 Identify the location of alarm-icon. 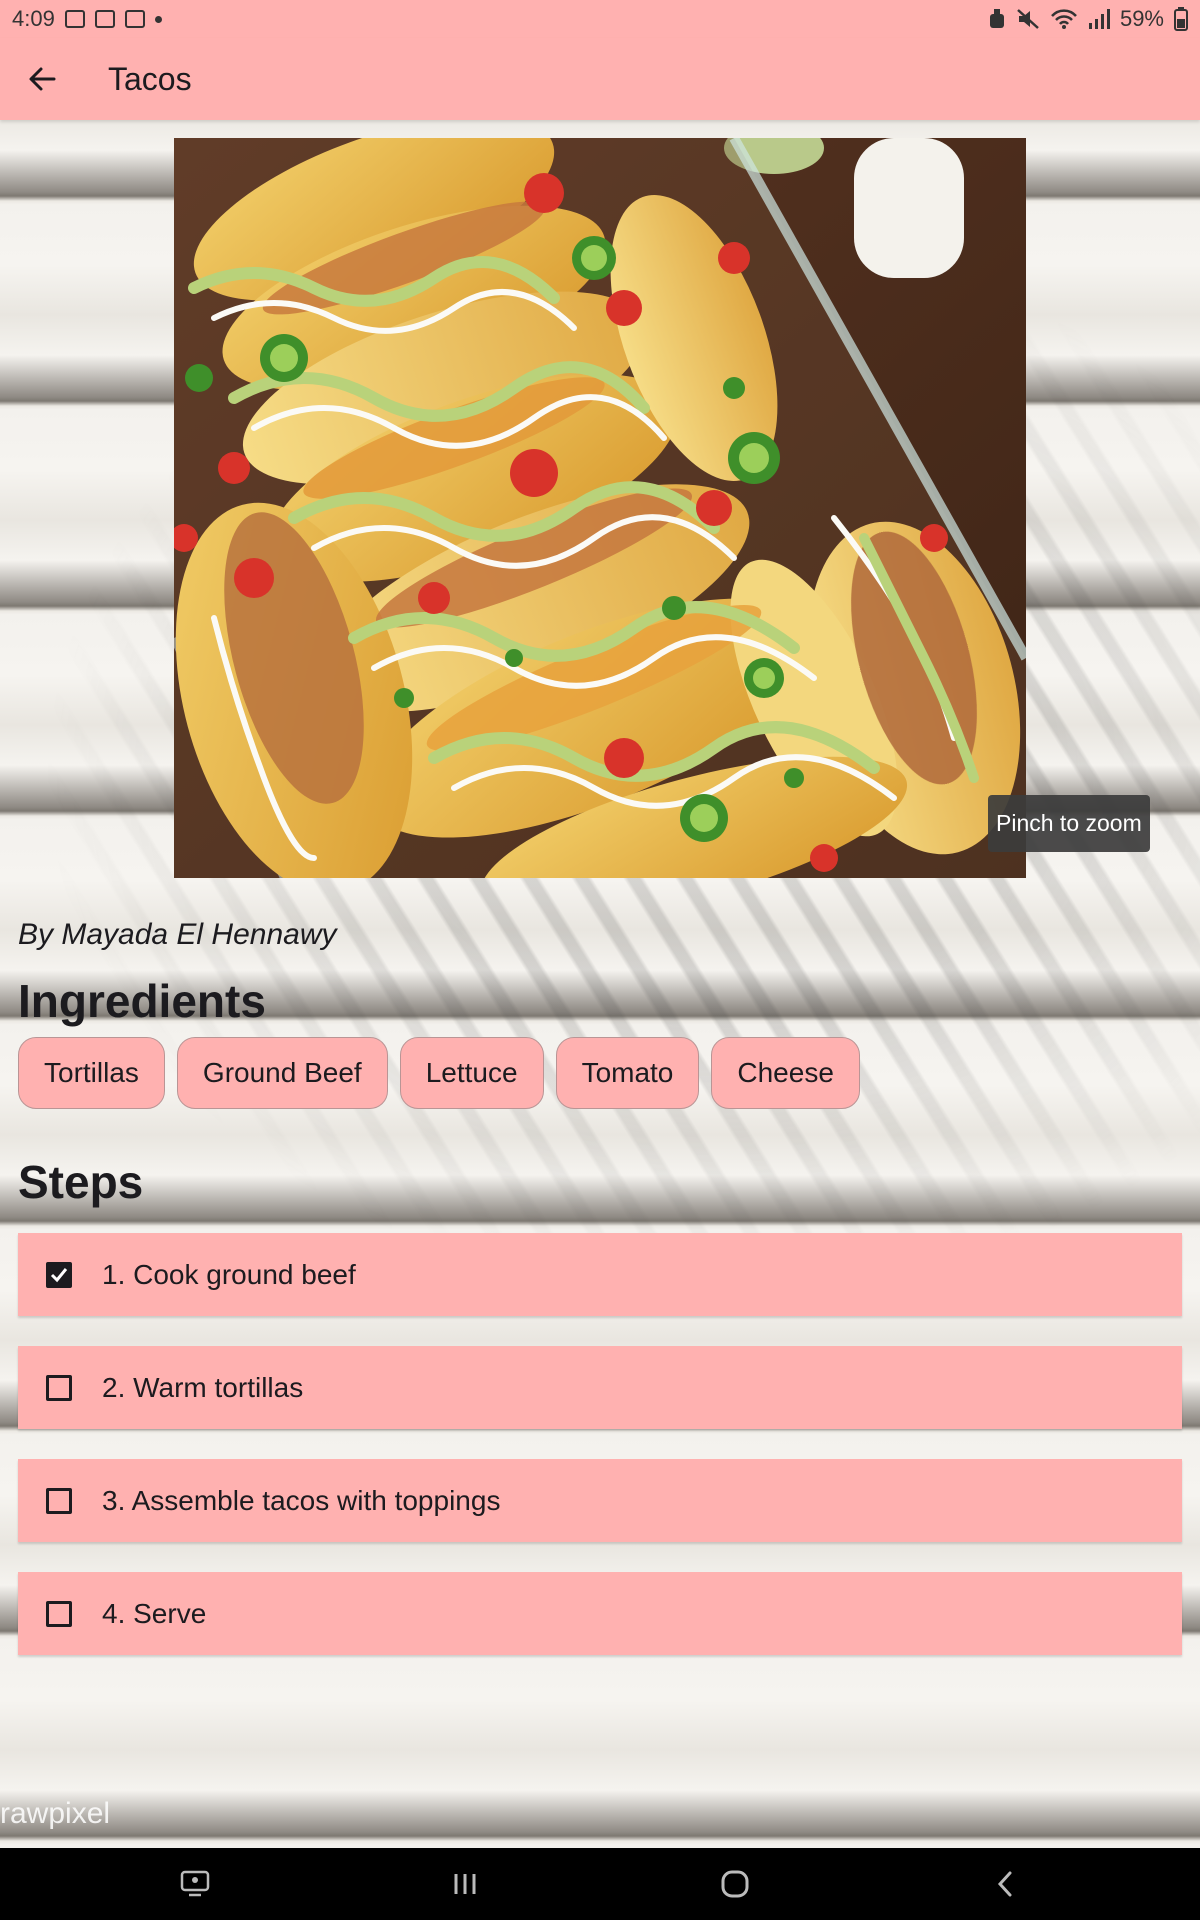
(996, 18).